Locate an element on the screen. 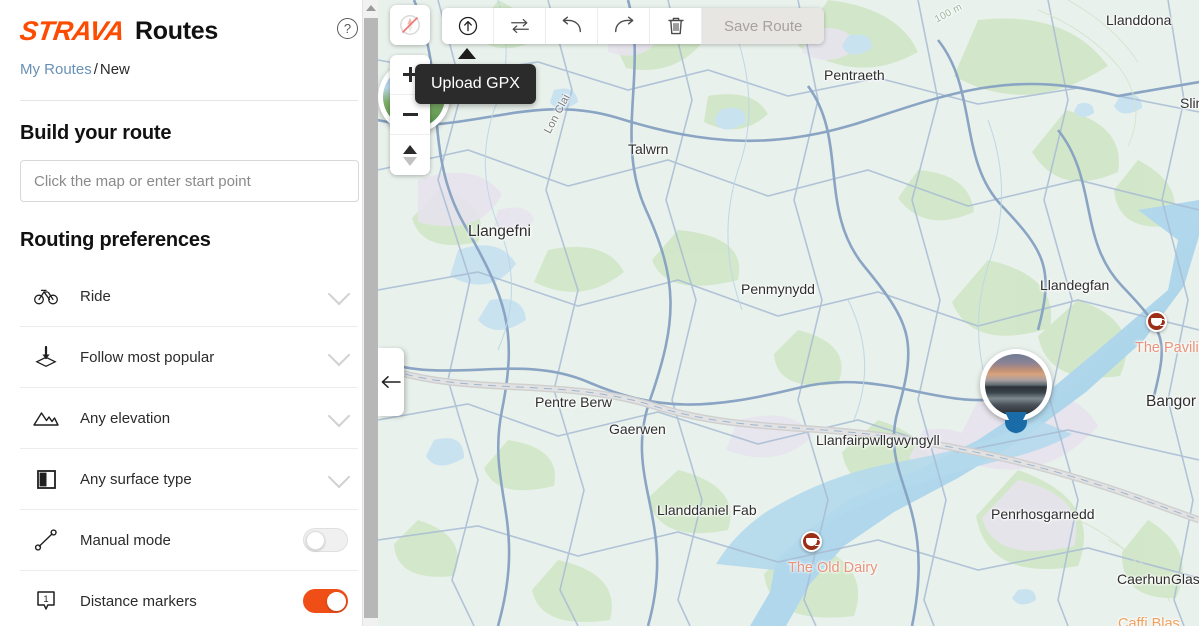 The width and height of the screenshot is (1199, 626). the-old-dairy-cafe-marker is located at coordinates (811, 541).